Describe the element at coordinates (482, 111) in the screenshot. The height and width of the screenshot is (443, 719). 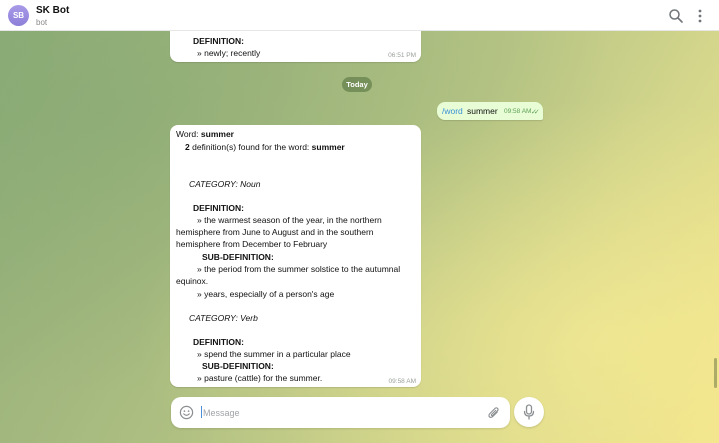
I see `message-text: summer` at that location.